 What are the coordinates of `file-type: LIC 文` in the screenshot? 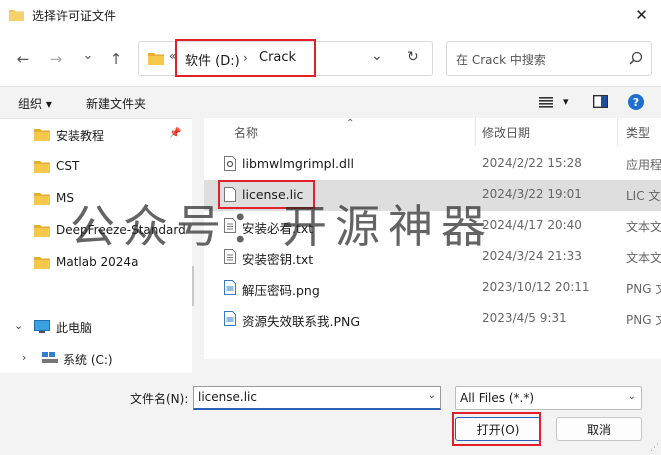 It's located at (643, 196).